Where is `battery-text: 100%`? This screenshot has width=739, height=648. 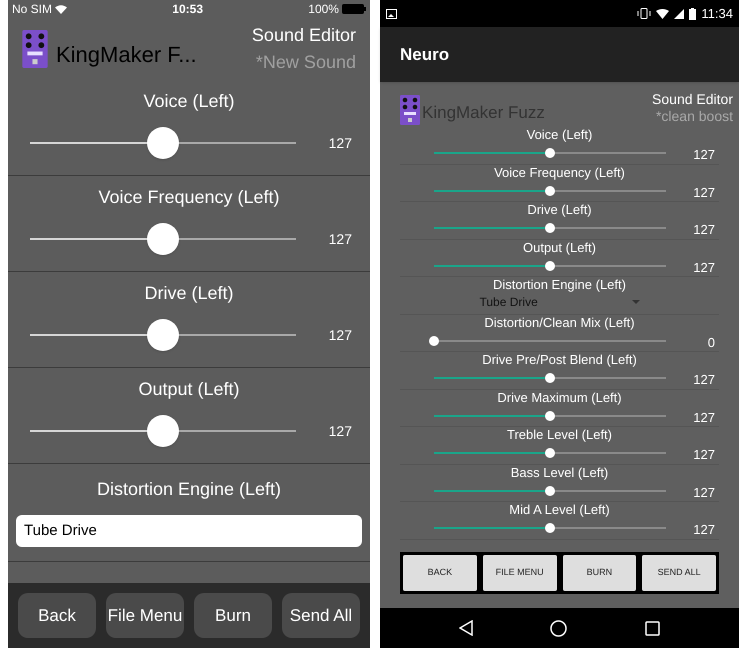
battery-text: 100% is located at coordinates (323, 9).